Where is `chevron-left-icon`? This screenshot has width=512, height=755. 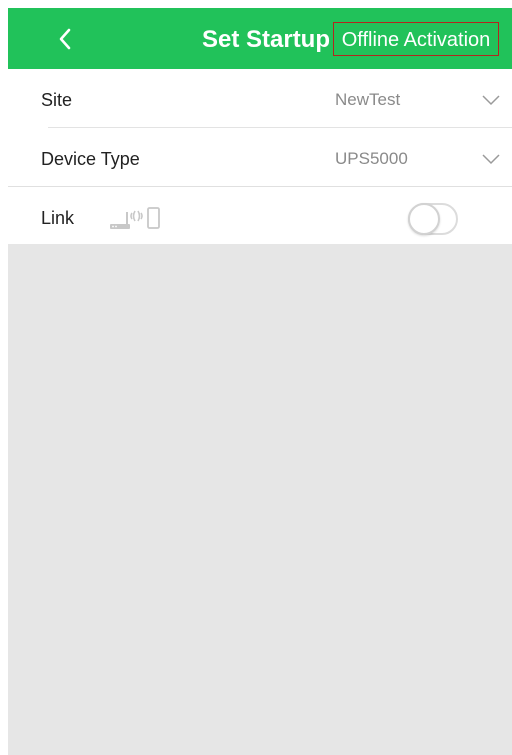 chevron-left-icon is located at coordinates (65, 39).